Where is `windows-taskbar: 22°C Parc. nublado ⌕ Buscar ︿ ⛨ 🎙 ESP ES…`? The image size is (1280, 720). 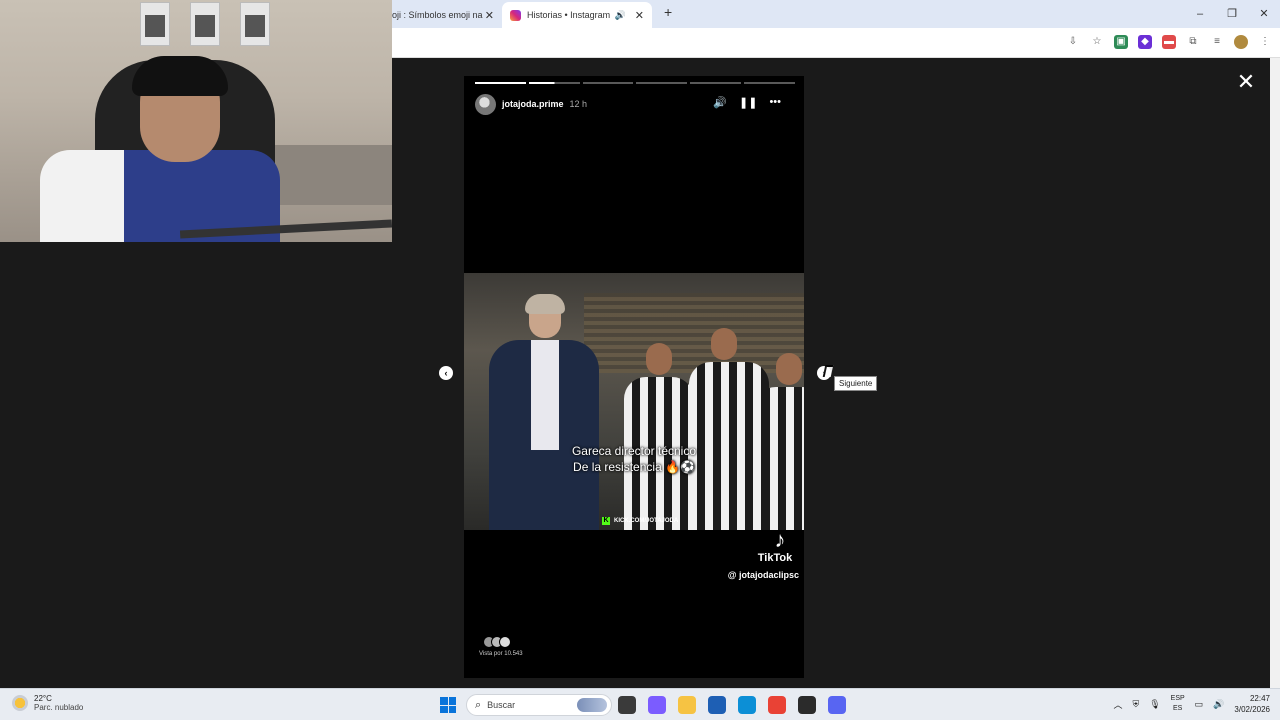
windows-taskbar: 22°C Parc. nublado ⌕ Buscar ︿ ⛨ 🎙 ESP ES… is located at coordinates (640, 704).